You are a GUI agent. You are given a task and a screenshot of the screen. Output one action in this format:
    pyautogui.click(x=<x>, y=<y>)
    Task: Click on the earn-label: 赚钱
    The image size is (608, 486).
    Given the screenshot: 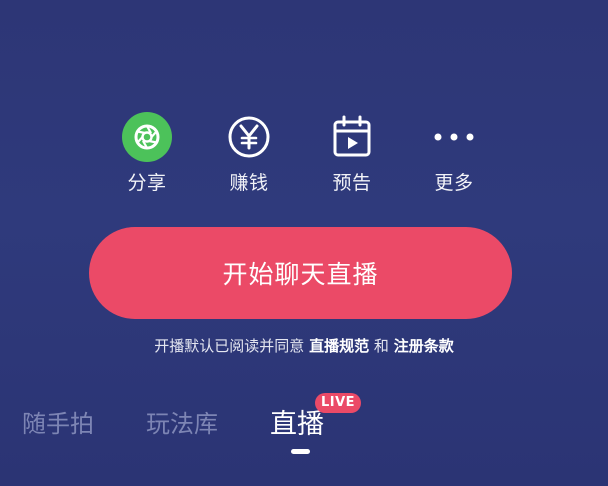 What is the action you would take?
    pyautogui.click(x=249, y=183)
    